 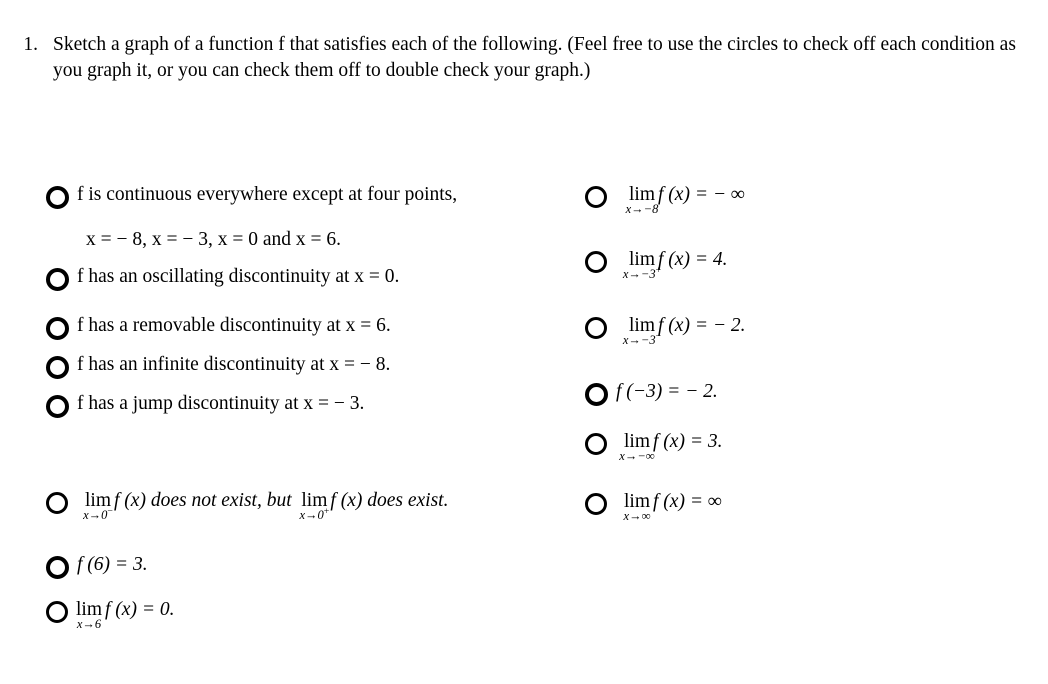 What do you see at coordinates (642, 200) in the screenshot?
I see `limit-operator: lim x→−8` at bounding box center [642, 200].